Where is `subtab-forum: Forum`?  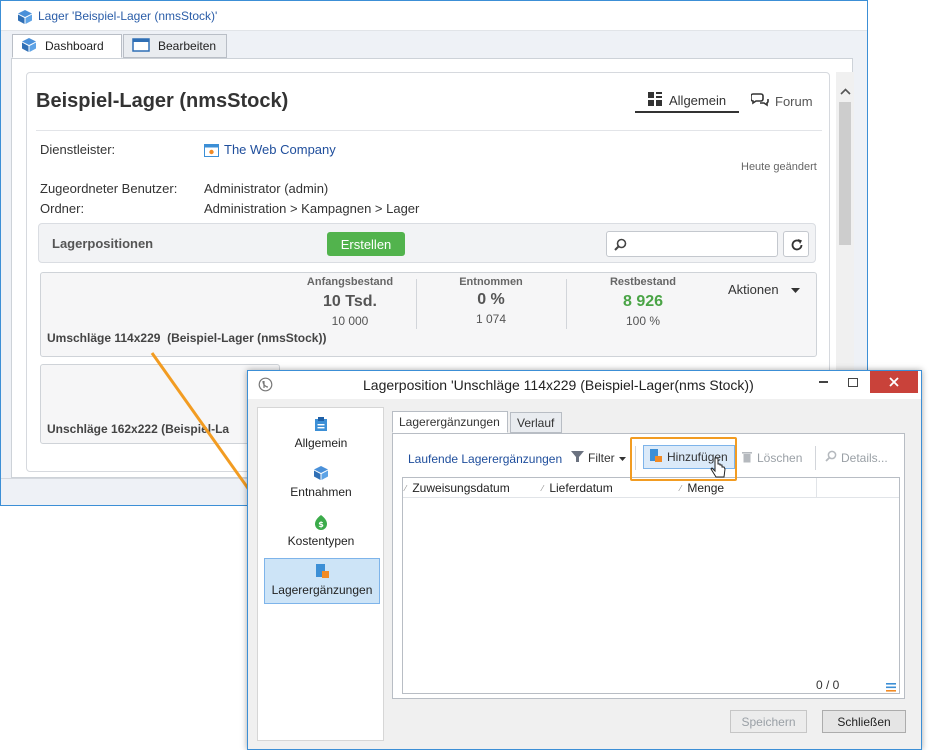
subtab-forum: Forum is located at coordinates (787, 101).